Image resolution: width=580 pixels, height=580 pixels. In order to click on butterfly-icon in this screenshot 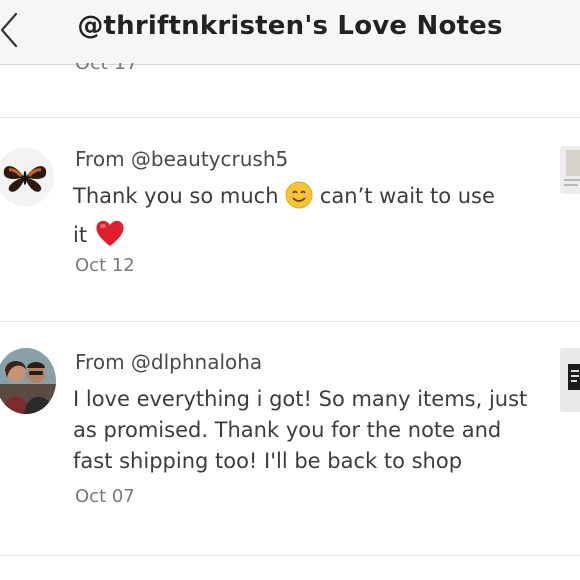, I will do `click(27, 177)`.